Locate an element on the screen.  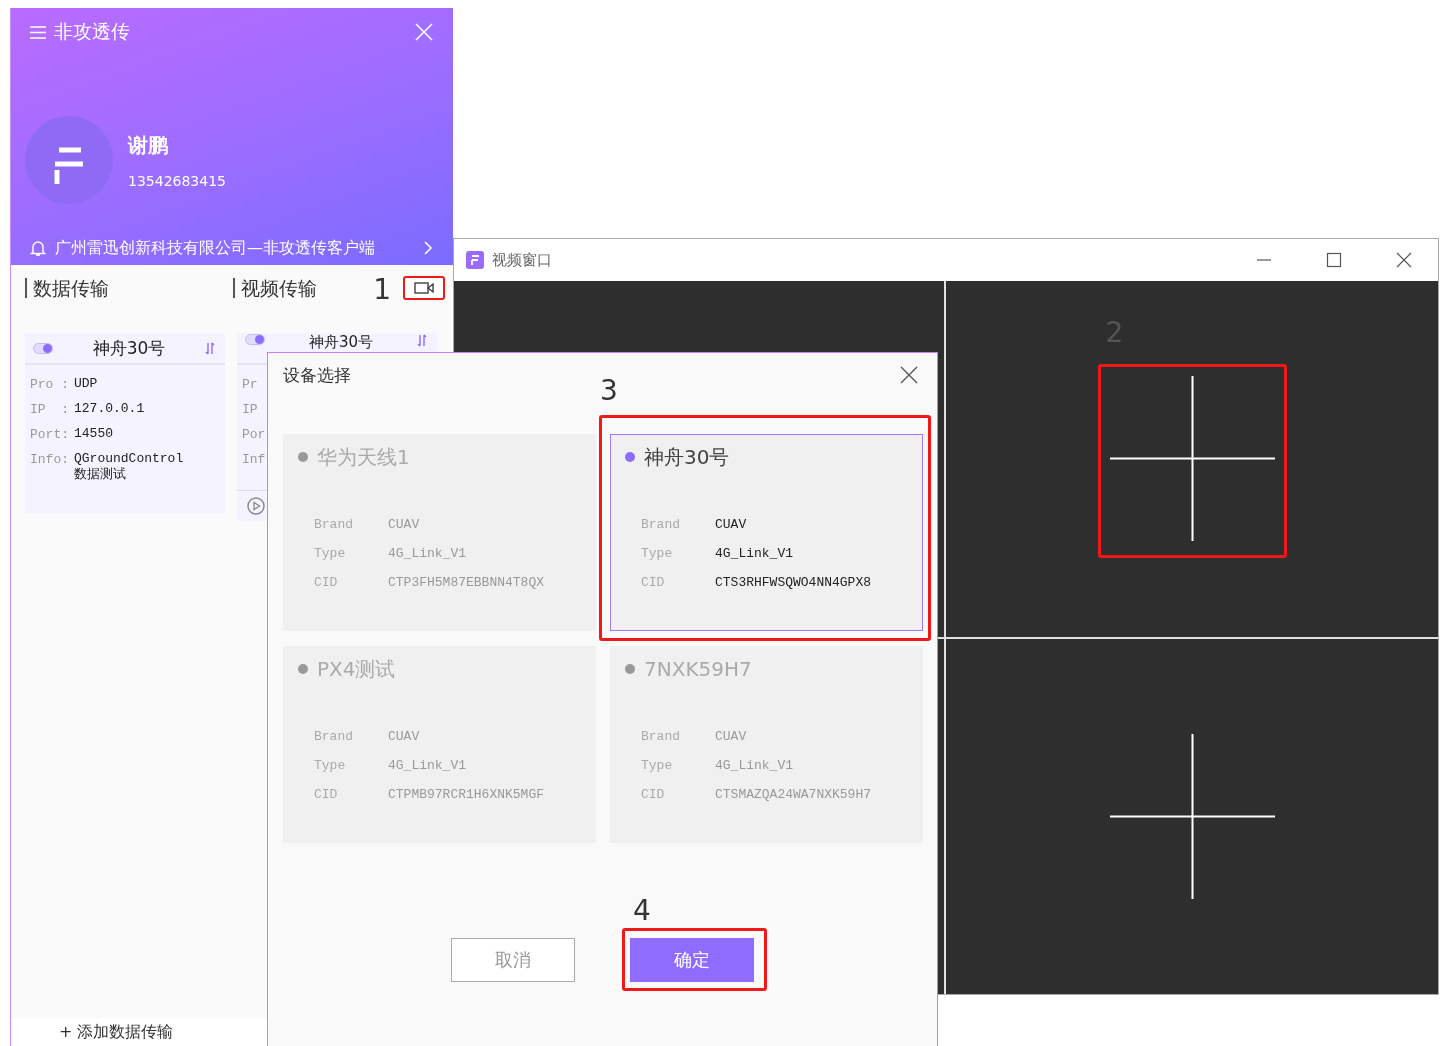
maximize-icon is located at coordinates (1334, 260).